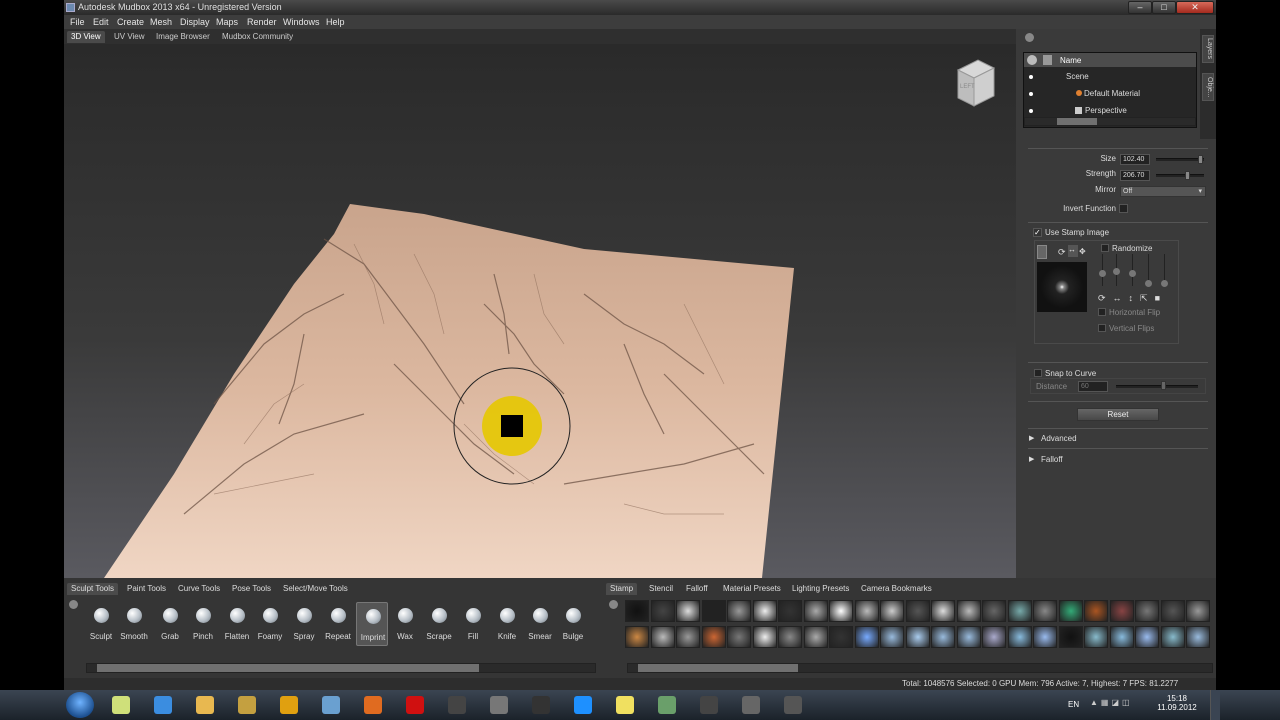  Describe the element at coordinates (1135, 159) in the screenshot. I see `size-field: 102.40` at that location.